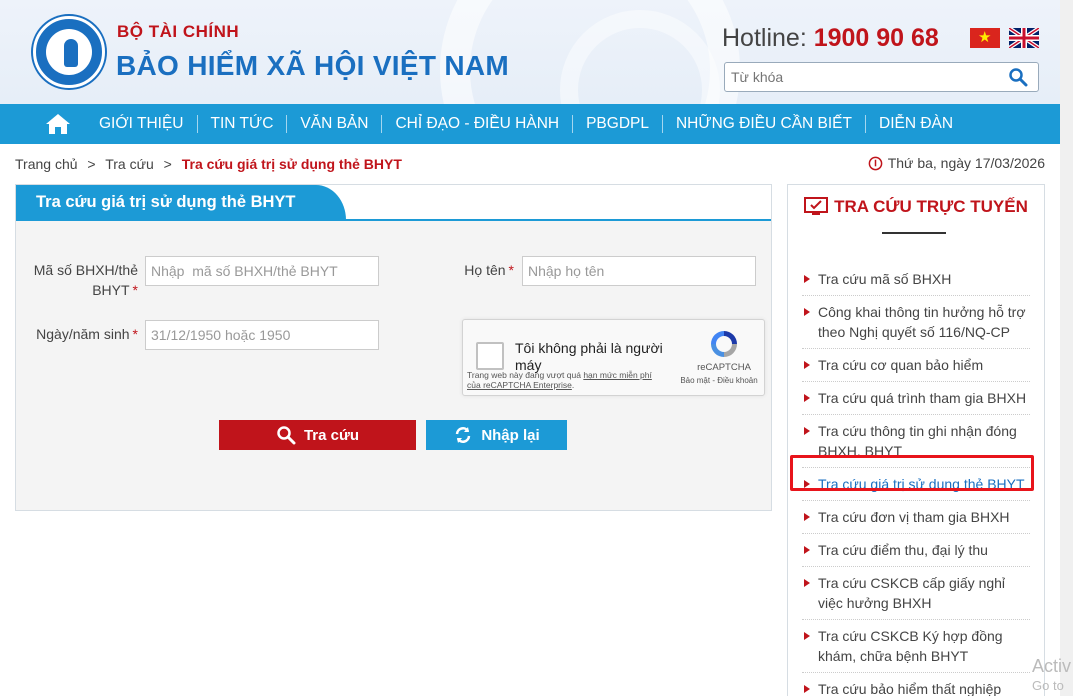  What do you see at coordinates (286, 435) in the screenshot?
I see `magnifier-icon` at bounding box center [286, 435].